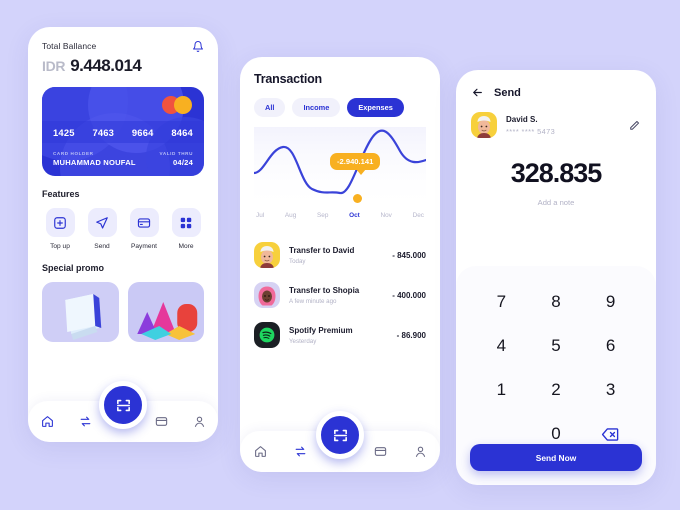 The width and height of the screenshot is (680, 510). Describe the element at coordinates (270, 107) in the screenshot. I see `tab-all: All` at that location.